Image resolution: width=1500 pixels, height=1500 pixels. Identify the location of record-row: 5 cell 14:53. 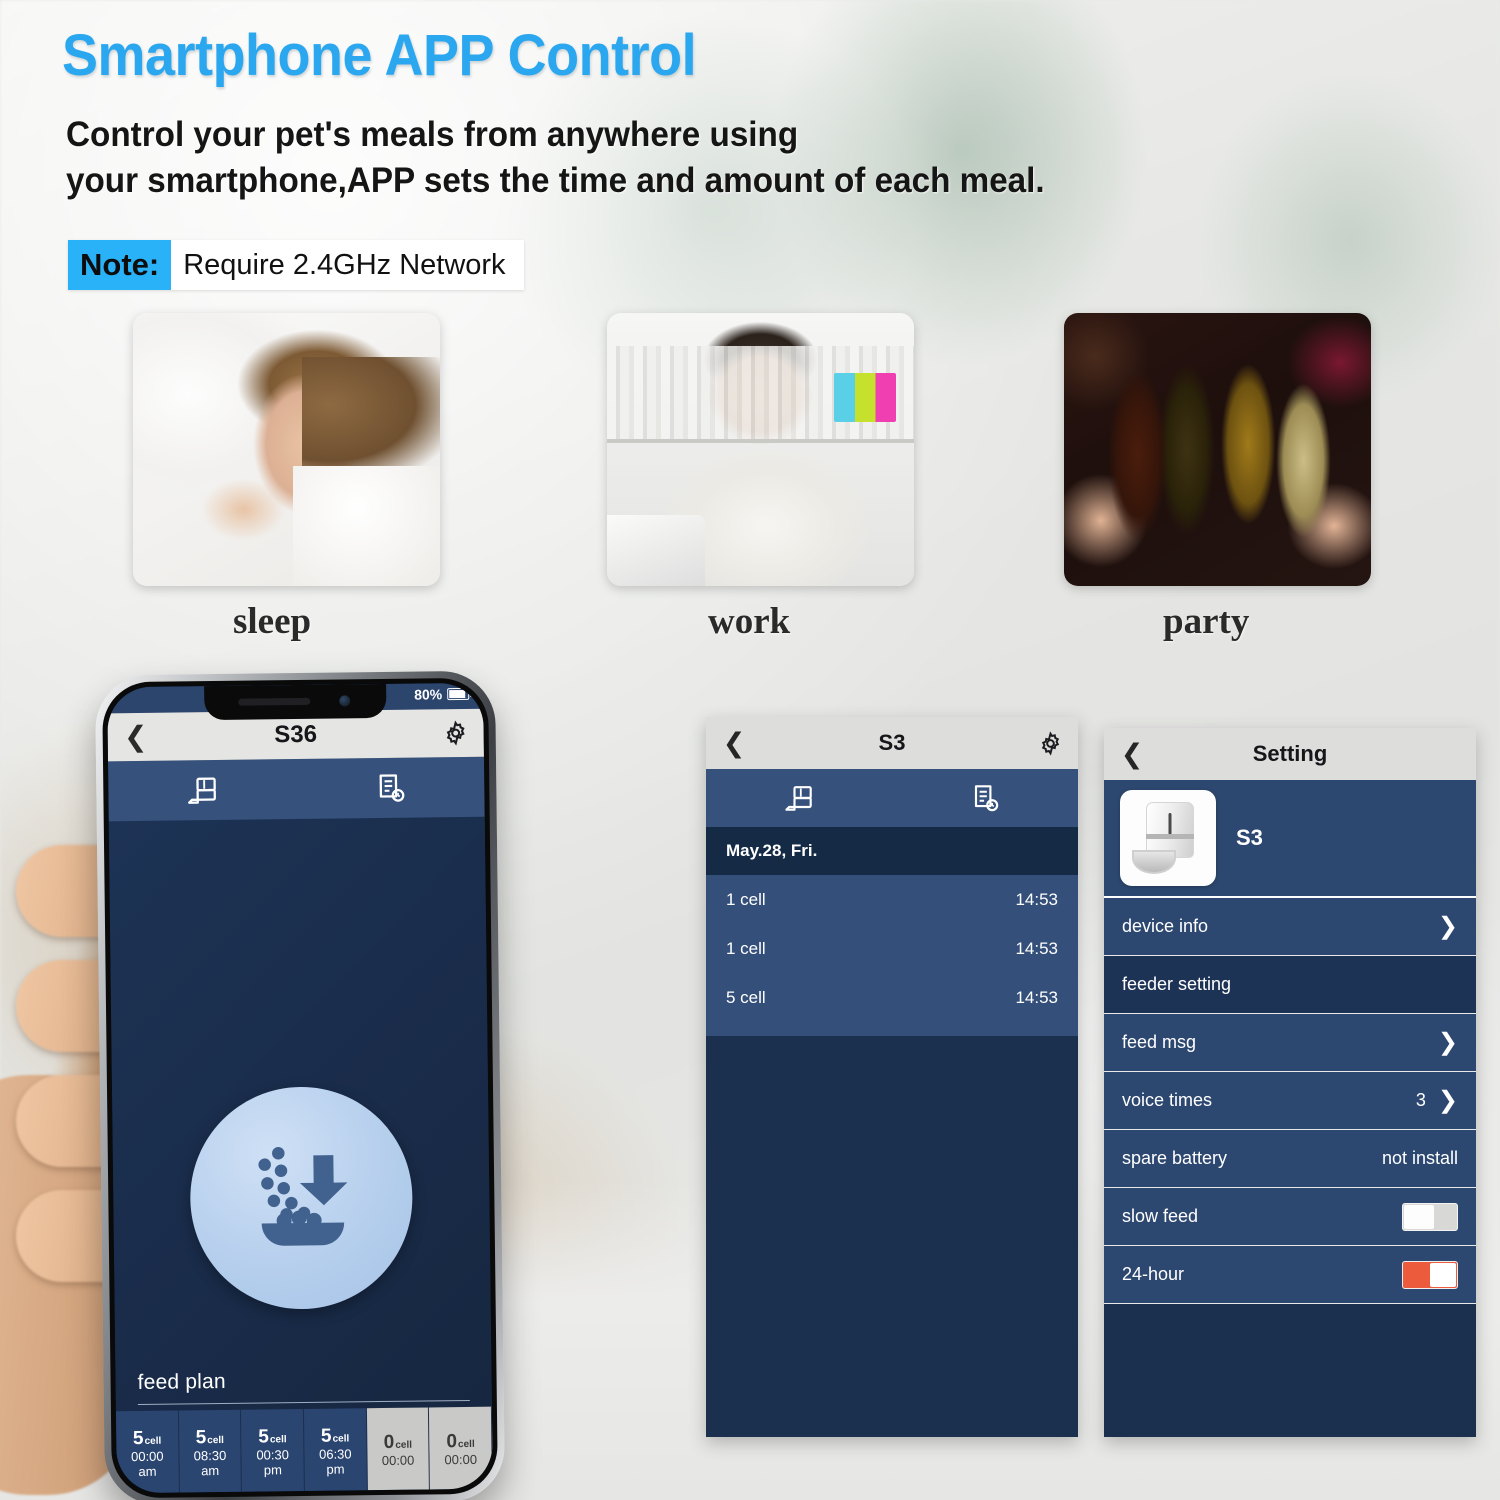
(892, 997).